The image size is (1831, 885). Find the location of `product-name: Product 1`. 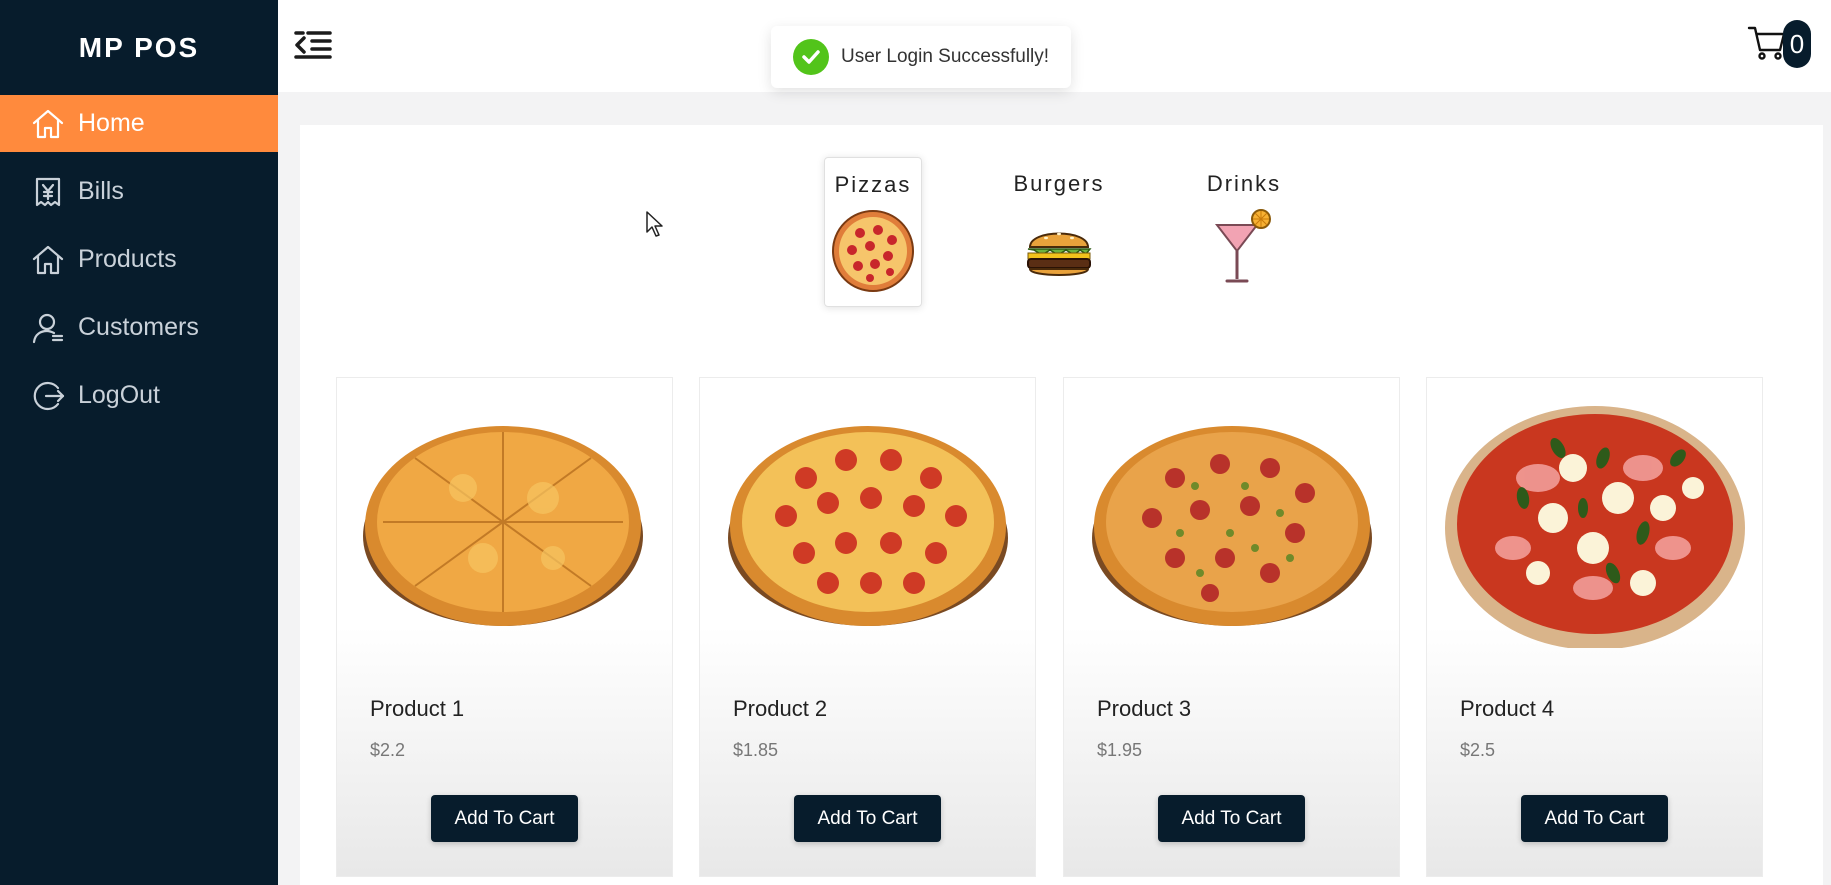

product-name: Product 1 is located at coordinates (417, 708).